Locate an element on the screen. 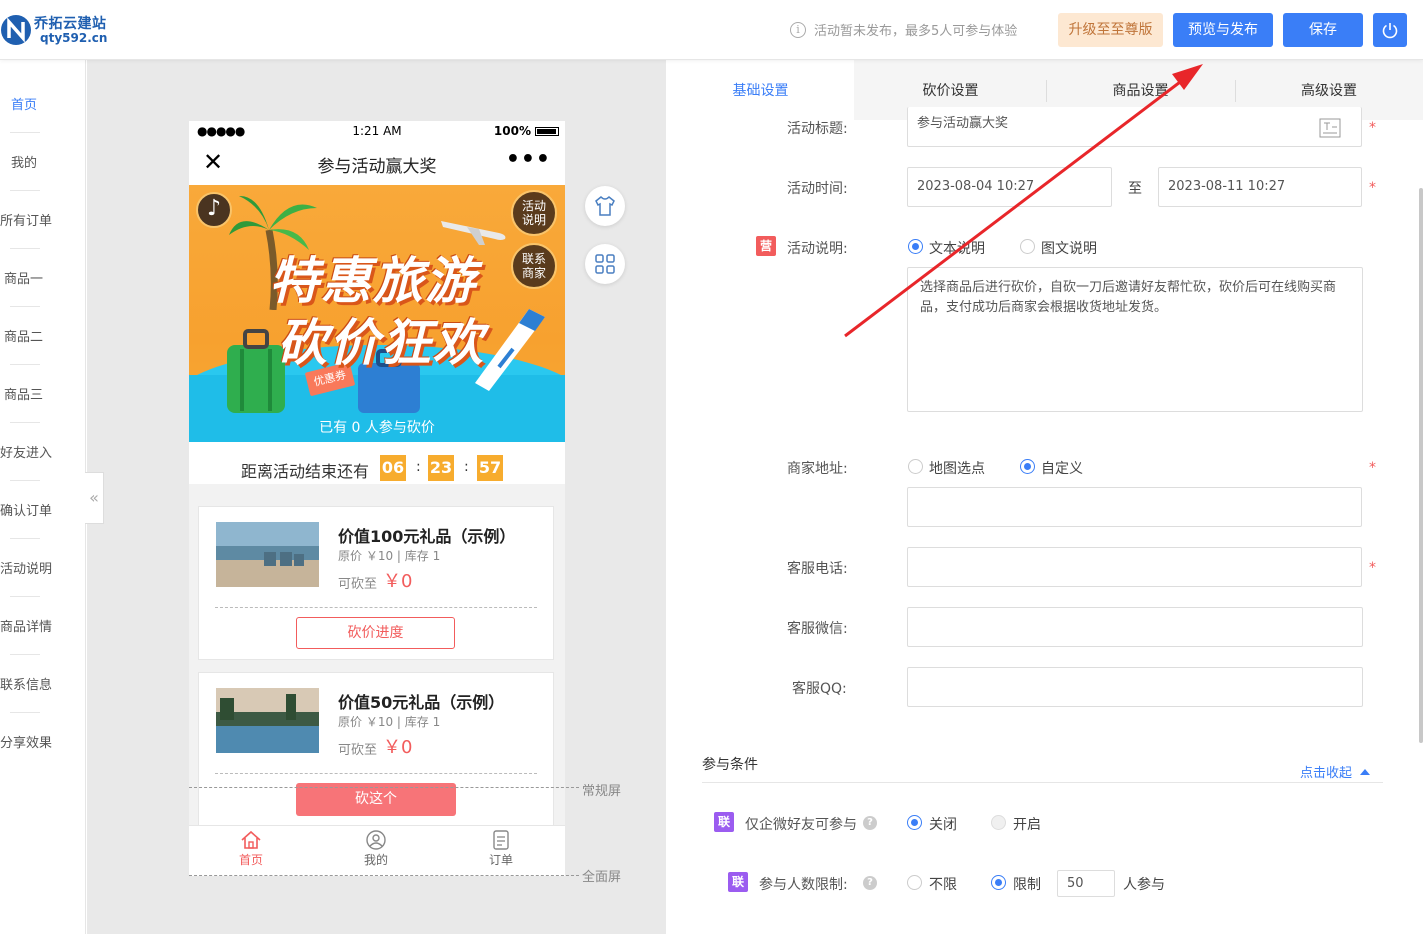 The width and height of the screenshot is (1423, 934). addr-custom-radio is located at coordinates (1027, 466).